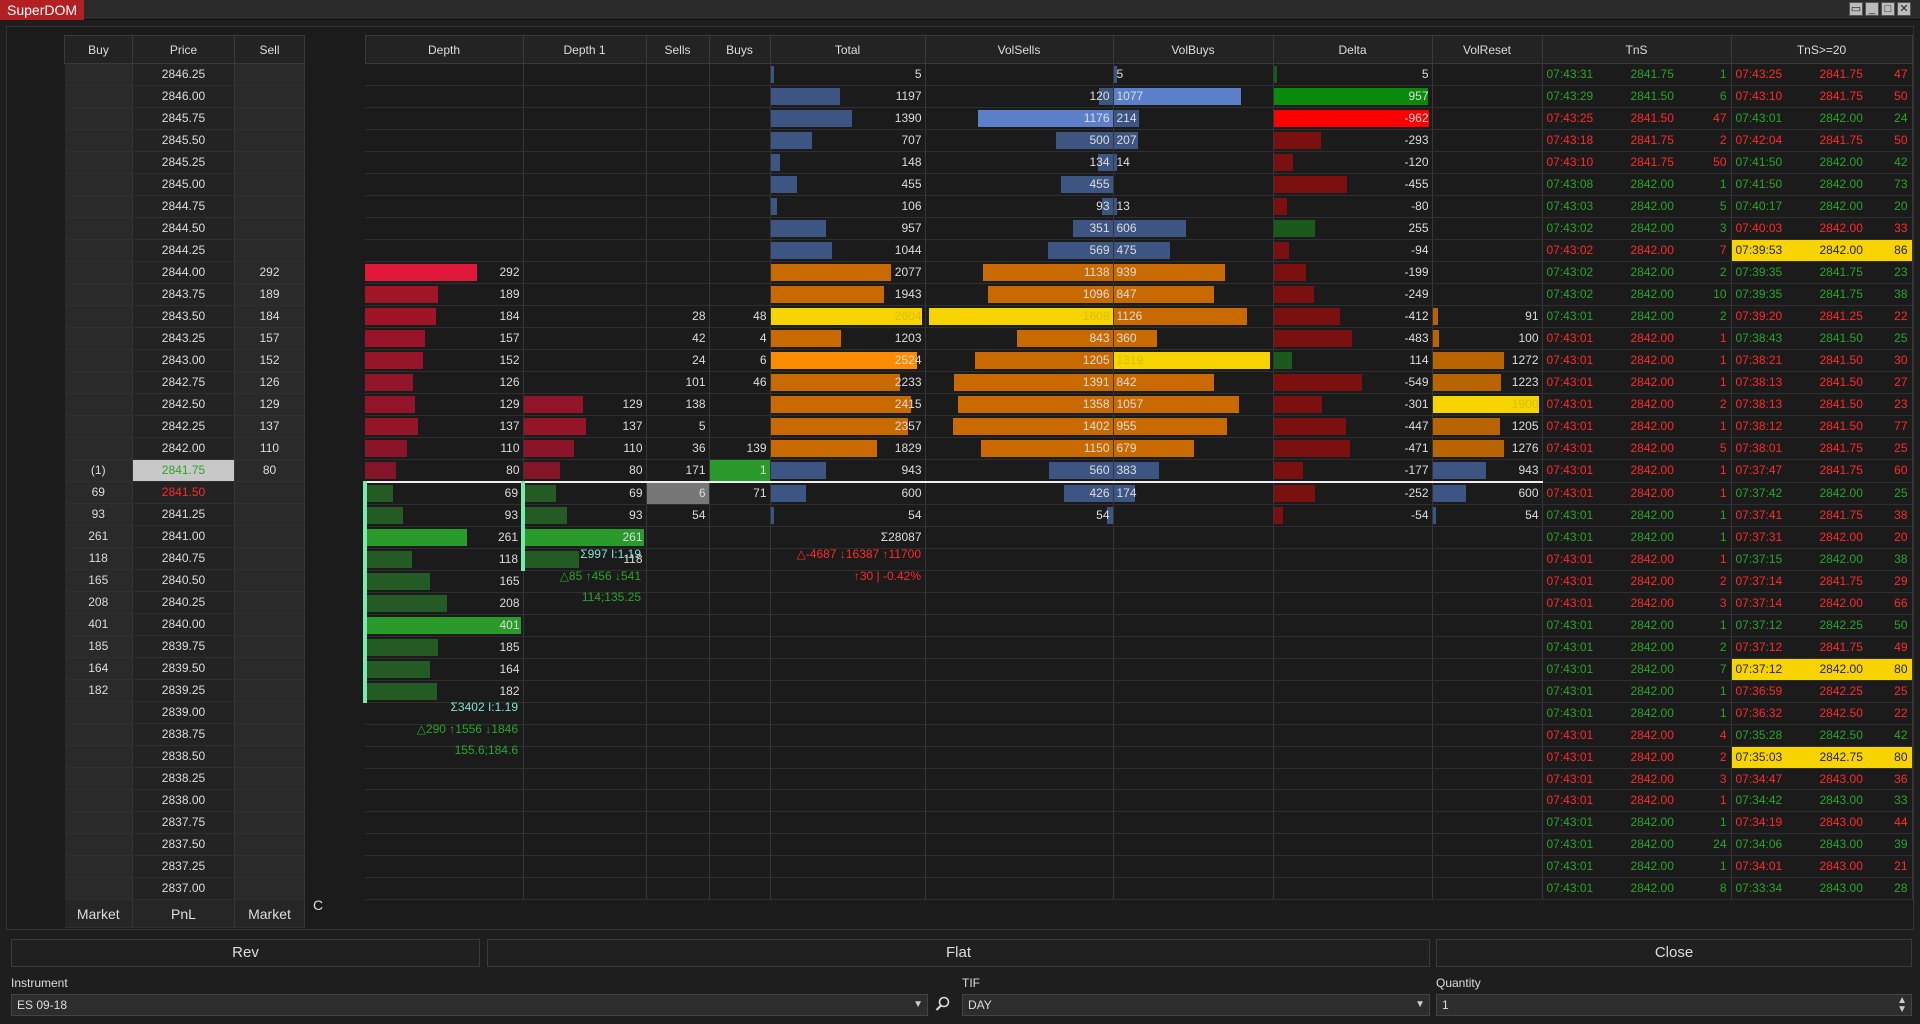  Describe the element at coordinates (183, 778) in the screenshot. I see `price-cell: 2838.25` at that location.